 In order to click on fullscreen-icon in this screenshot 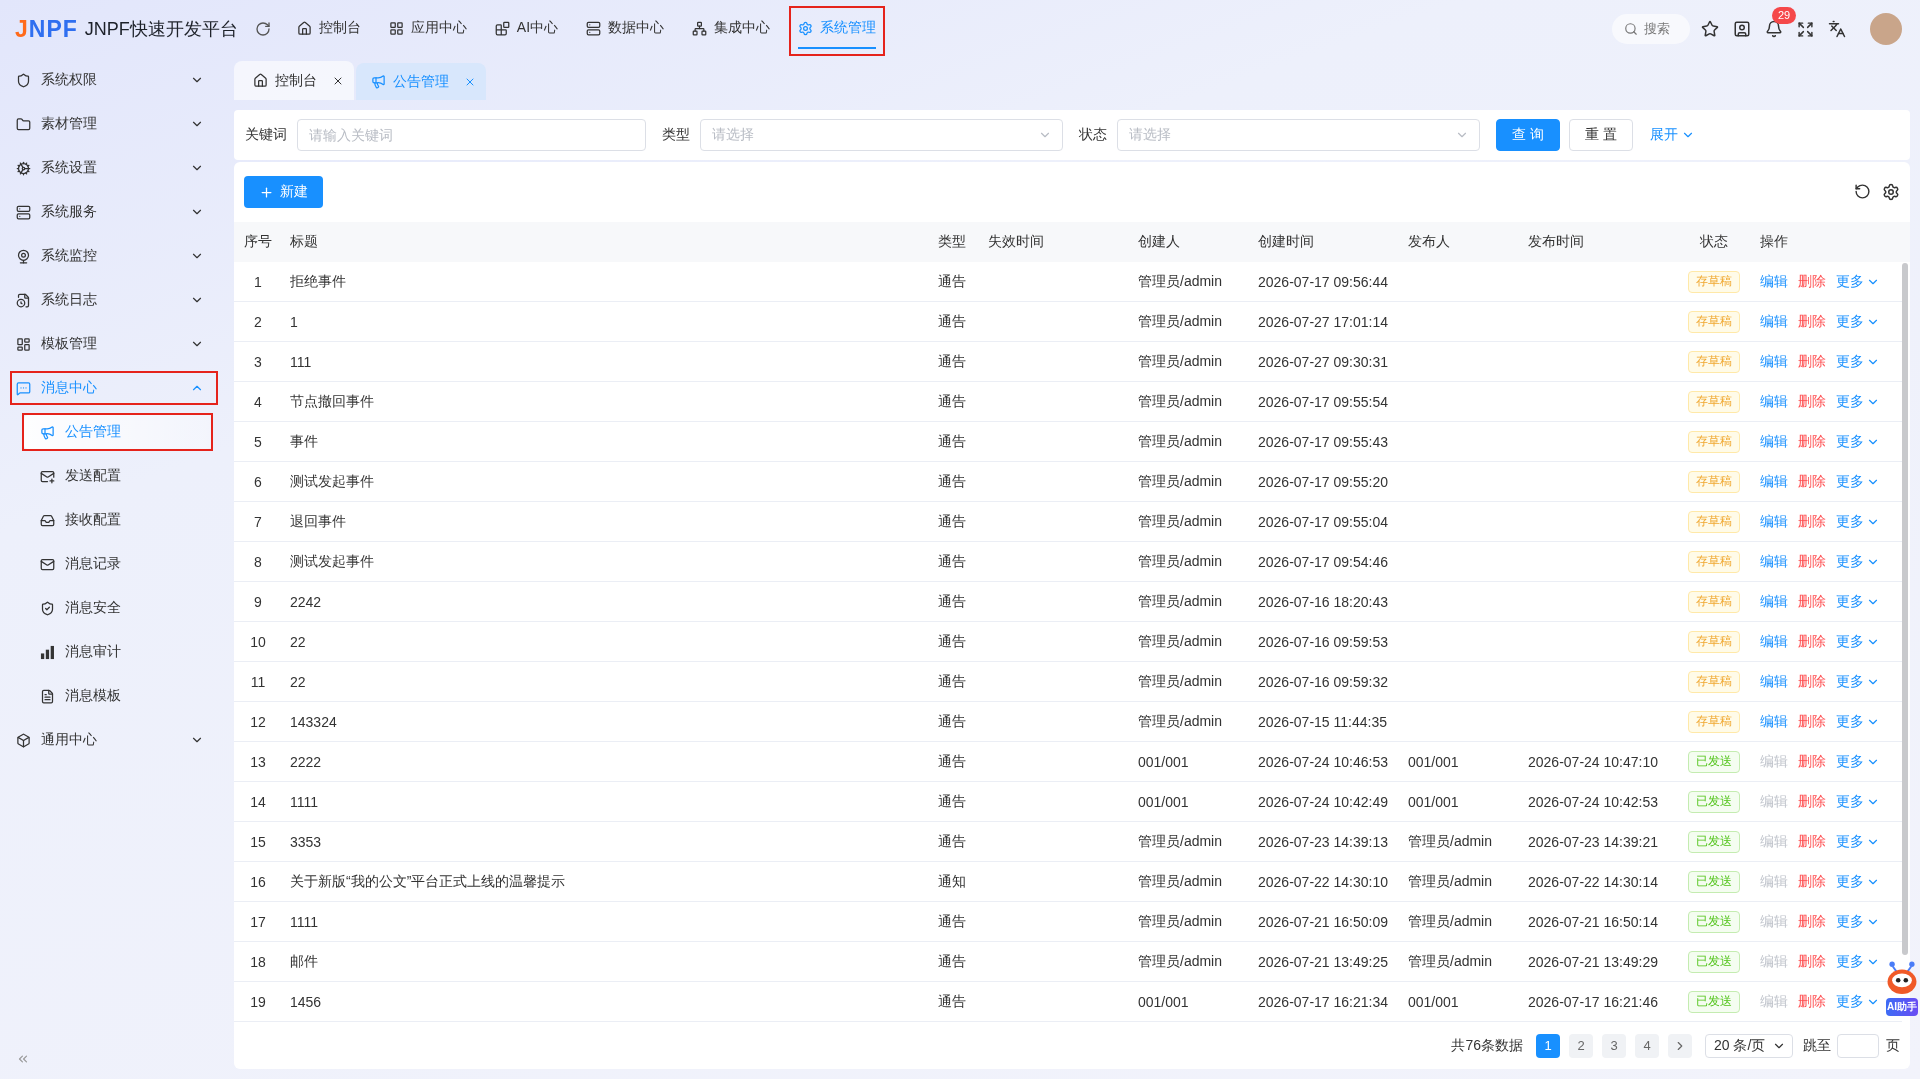, I will do `click(1805, 29)`.